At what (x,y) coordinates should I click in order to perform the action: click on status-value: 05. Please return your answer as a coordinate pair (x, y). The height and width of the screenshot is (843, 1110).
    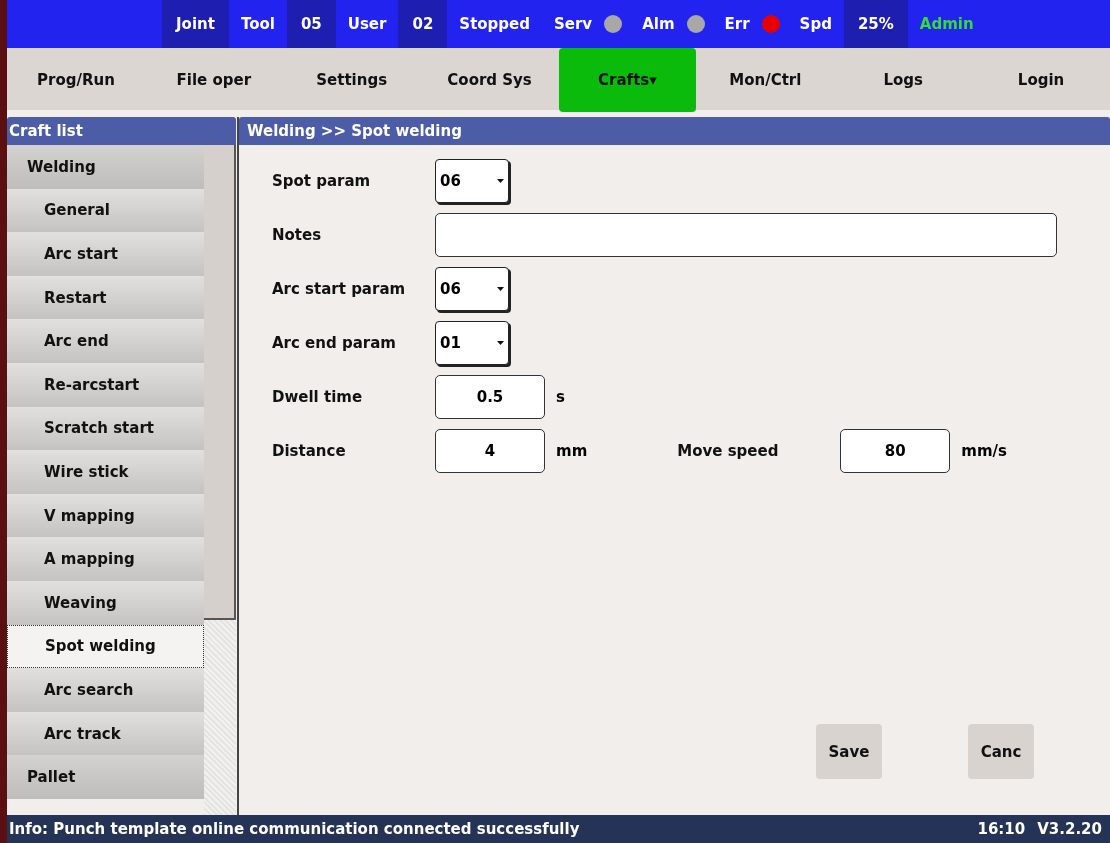
    Looking at the image, I should click on (311, 24).